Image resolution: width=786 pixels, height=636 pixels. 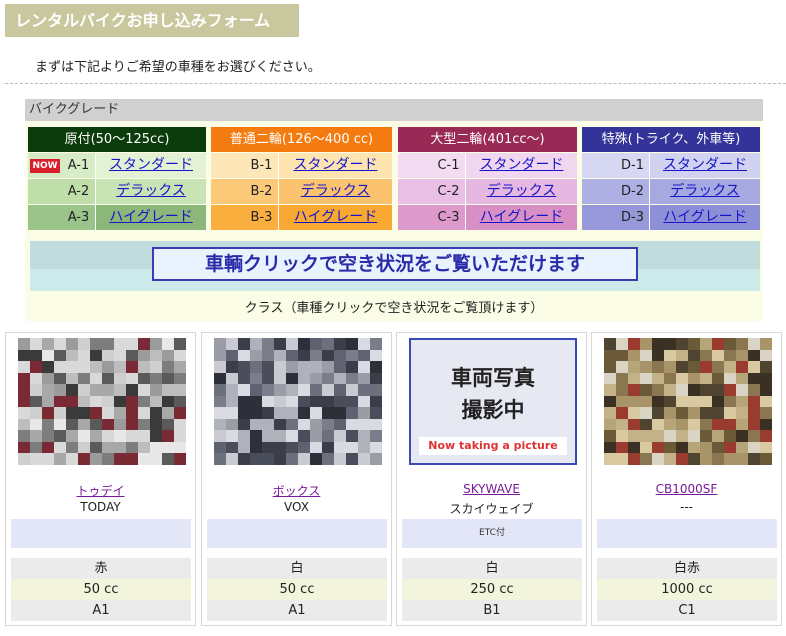 I want to click on vehicle-name-link: SKYWAVE, so click(x=491, y=489).